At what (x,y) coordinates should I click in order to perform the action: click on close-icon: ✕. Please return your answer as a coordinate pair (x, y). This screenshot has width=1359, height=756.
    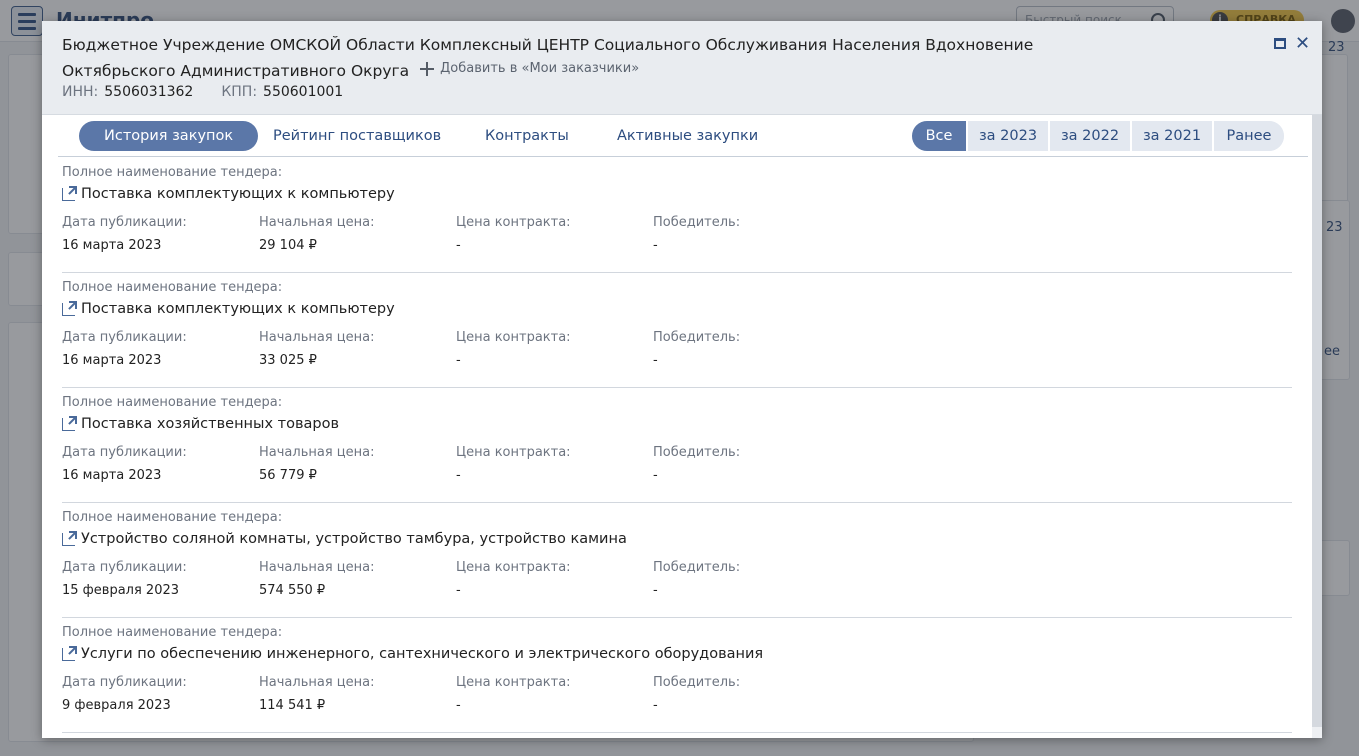
    Looking at the image, I should click on (1302, 44).